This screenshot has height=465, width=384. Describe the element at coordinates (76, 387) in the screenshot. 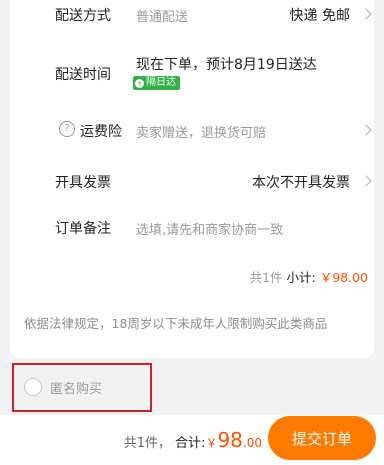

I see `anonymous-label: 匿名购买` at that location.